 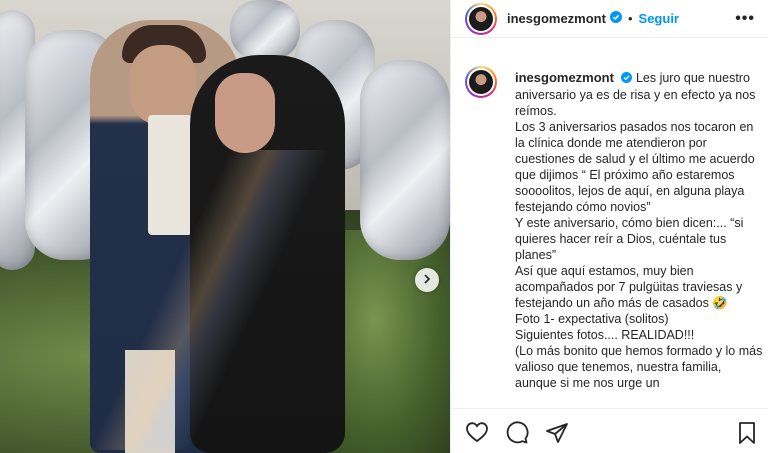 I want to click on caption-username: inesgomezmont, so click(x=564, y=77).